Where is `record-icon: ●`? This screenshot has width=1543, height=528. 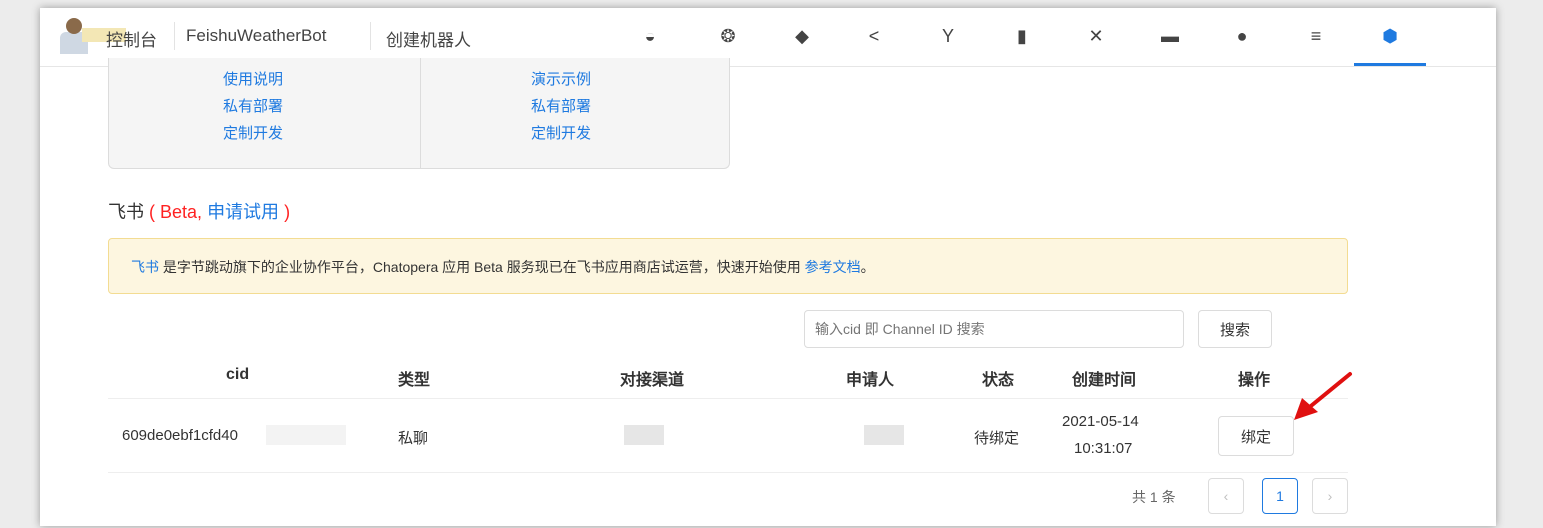 record-icon: ● is located at coordinates (1242, 36).